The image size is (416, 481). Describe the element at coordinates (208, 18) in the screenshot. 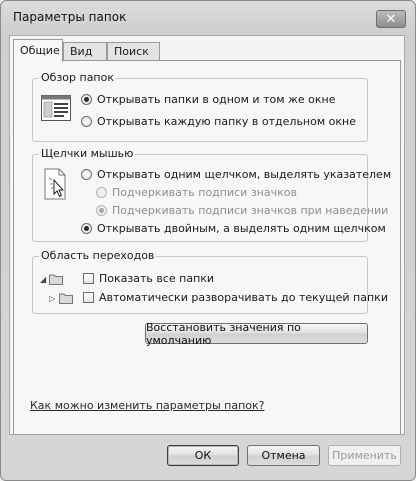

I see `title-bar: Параметры папок ✕` at that location.